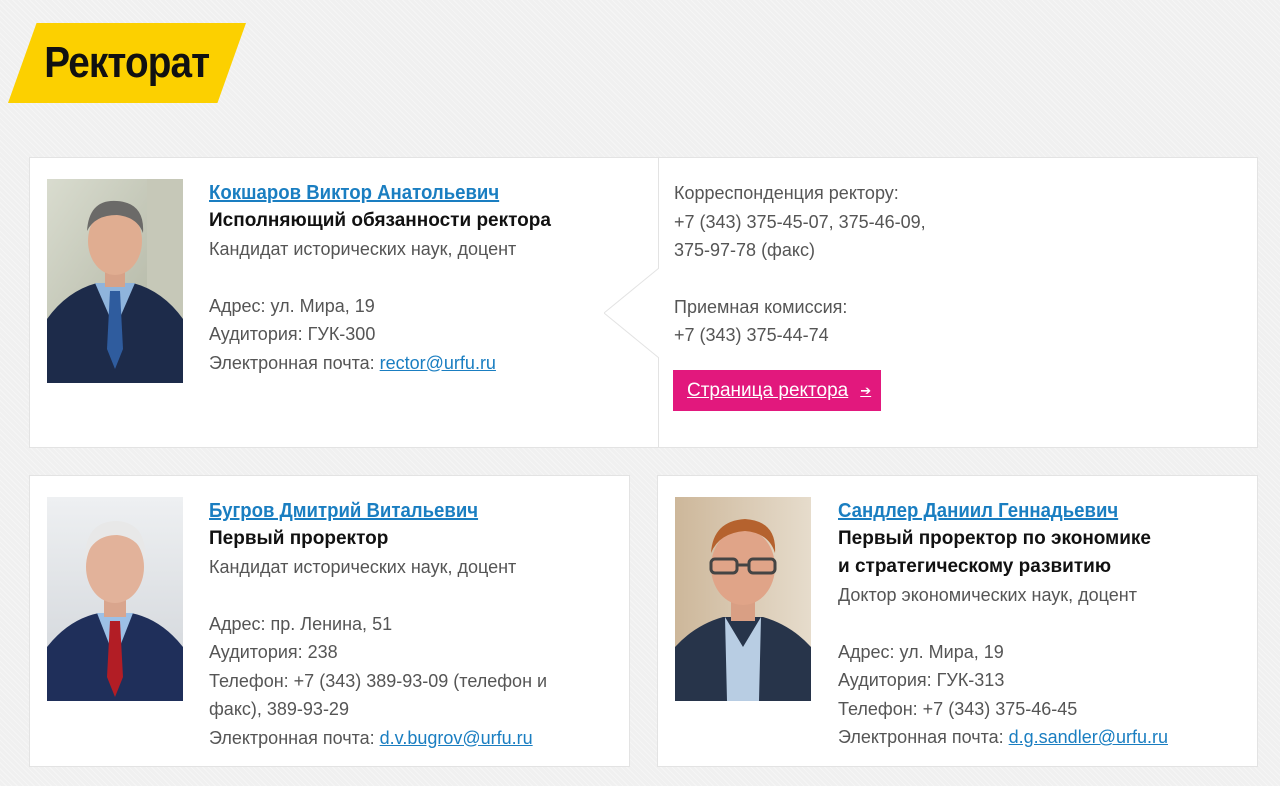 The width and height of the screenshot is (1280, 786). I want to click on sandler-email-row: Электронная почта: d.g.sandler@urfu.ru, so click(1003, 737).